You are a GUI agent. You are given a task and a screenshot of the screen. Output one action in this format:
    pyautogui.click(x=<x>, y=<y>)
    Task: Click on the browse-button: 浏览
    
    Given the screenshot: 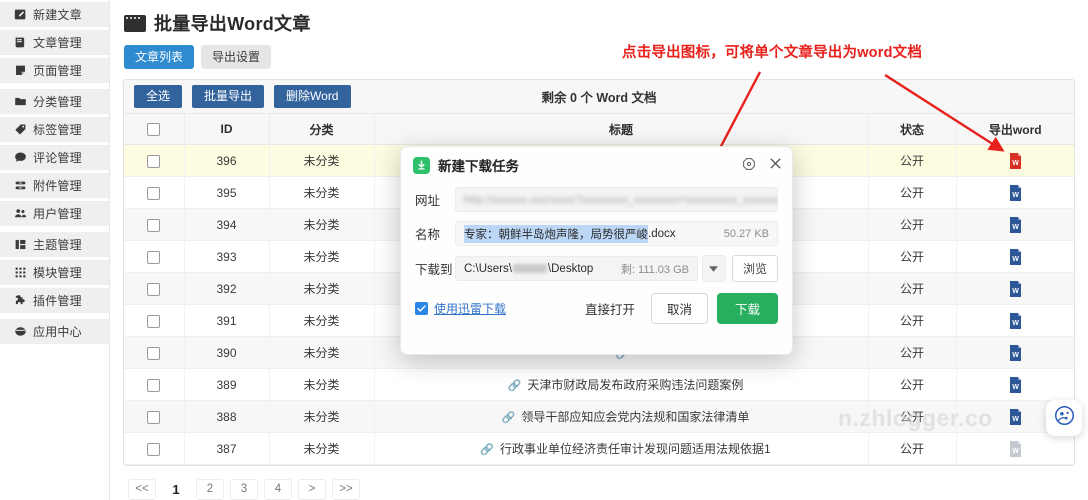 What is the action you would take?
    pyautogui.click(x=754, y=268)
    